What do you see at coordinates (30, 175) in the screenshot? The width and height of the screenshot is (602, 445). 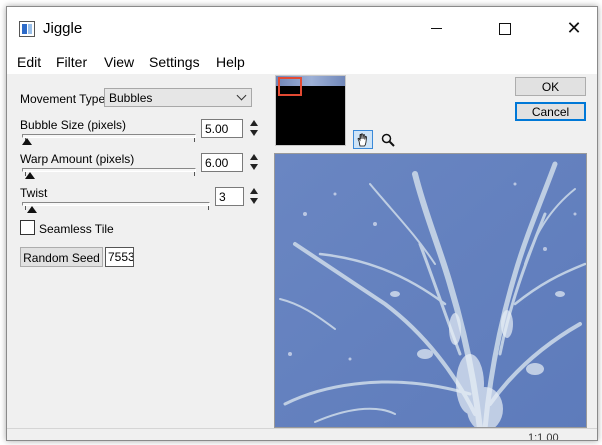 I see `warp-amount-slider-thumb` at bounding box center [30, 175].